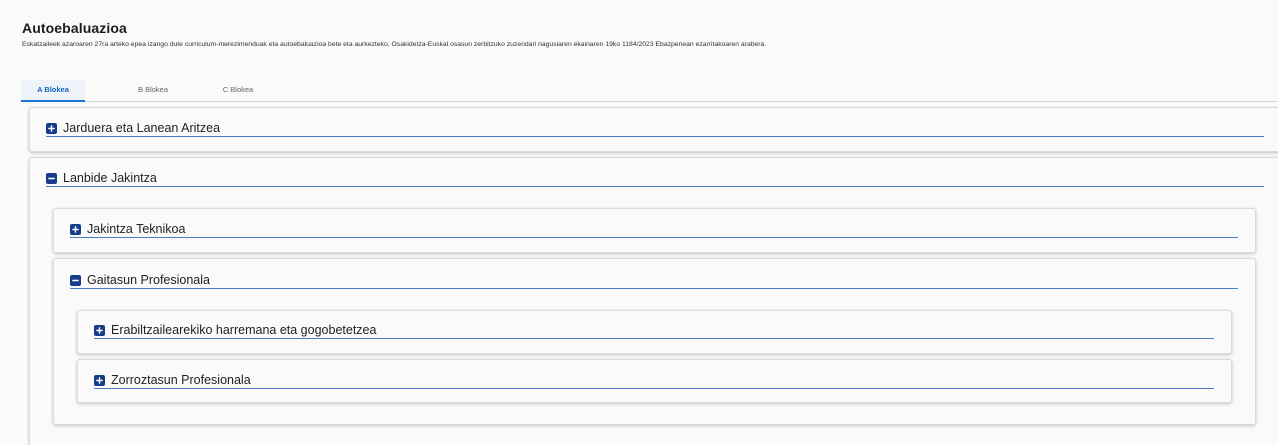 The image size is (1278, 445). I want to click on tab-a-blokea: A Blokea, so click(53, 91).